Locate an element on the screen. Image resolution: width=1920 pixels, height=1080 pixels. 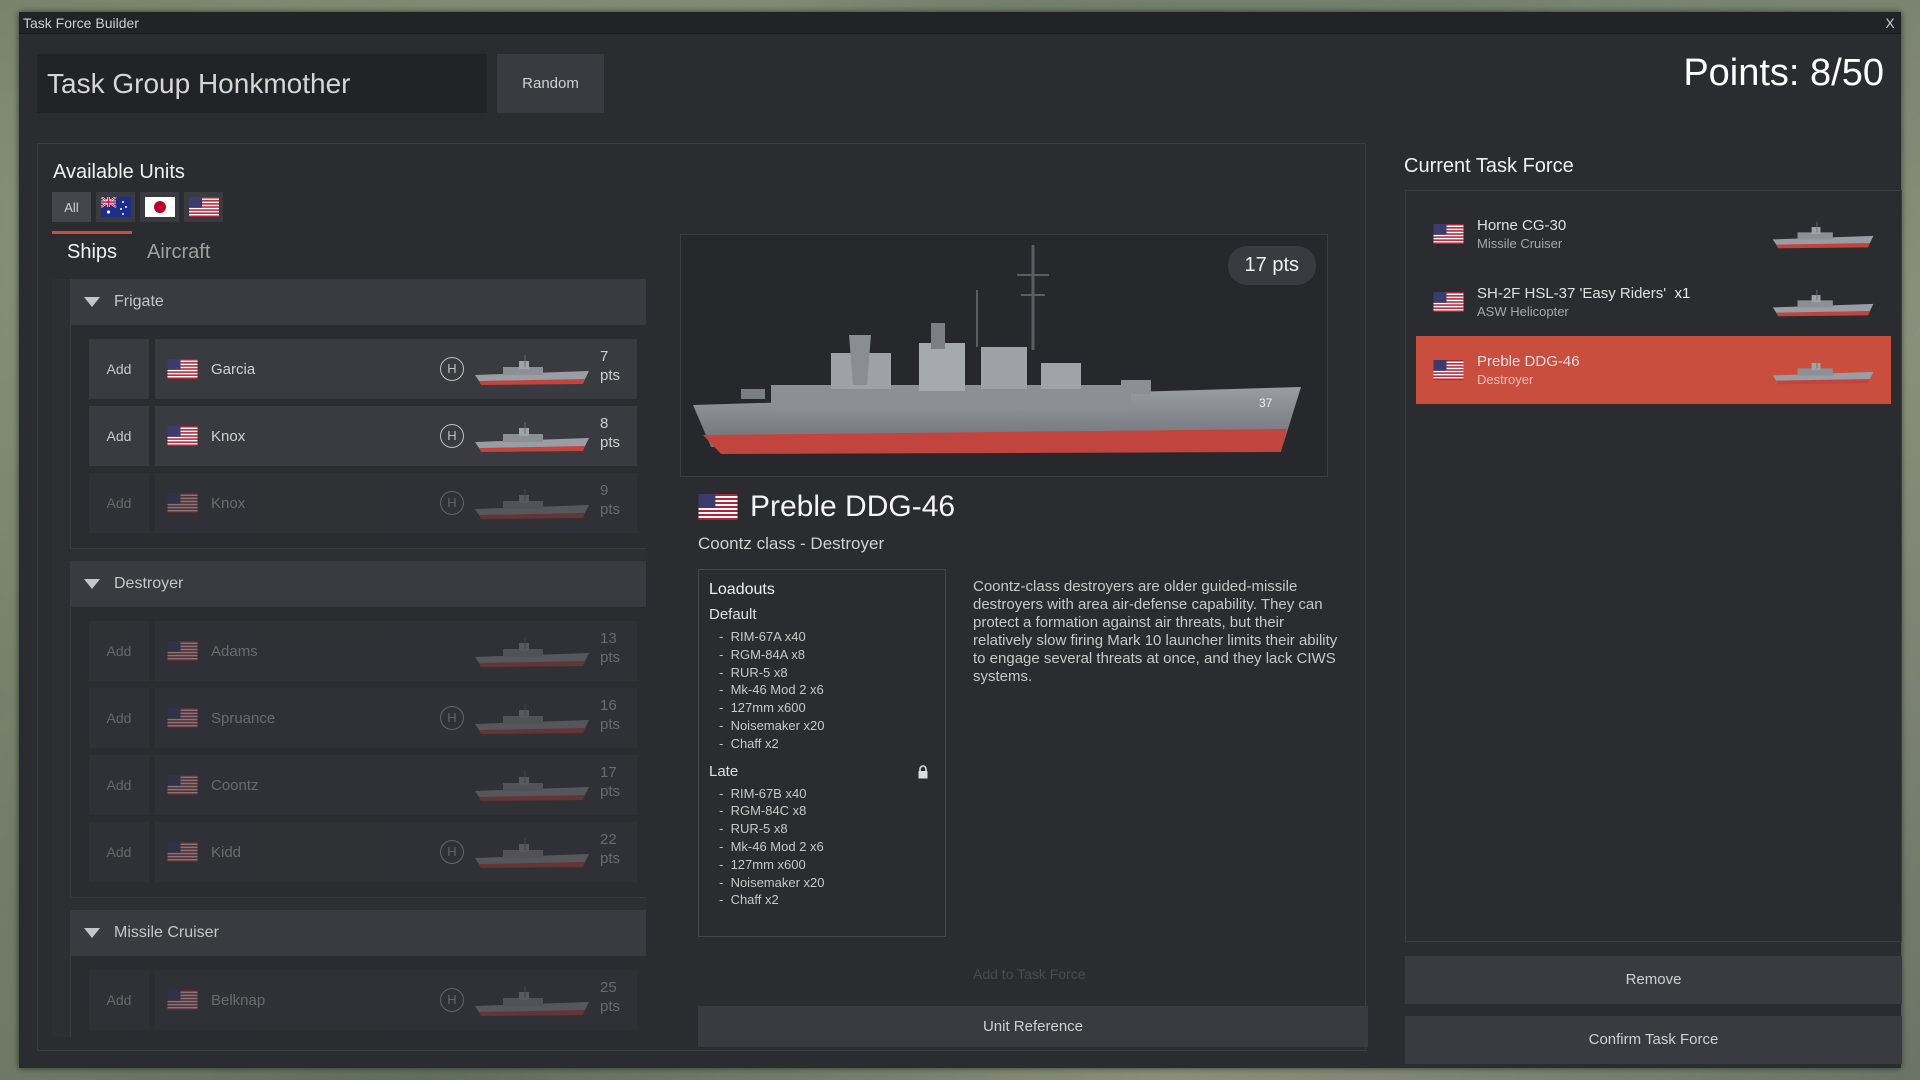
group-header: Destroyer is located at coordinates (358, 584).